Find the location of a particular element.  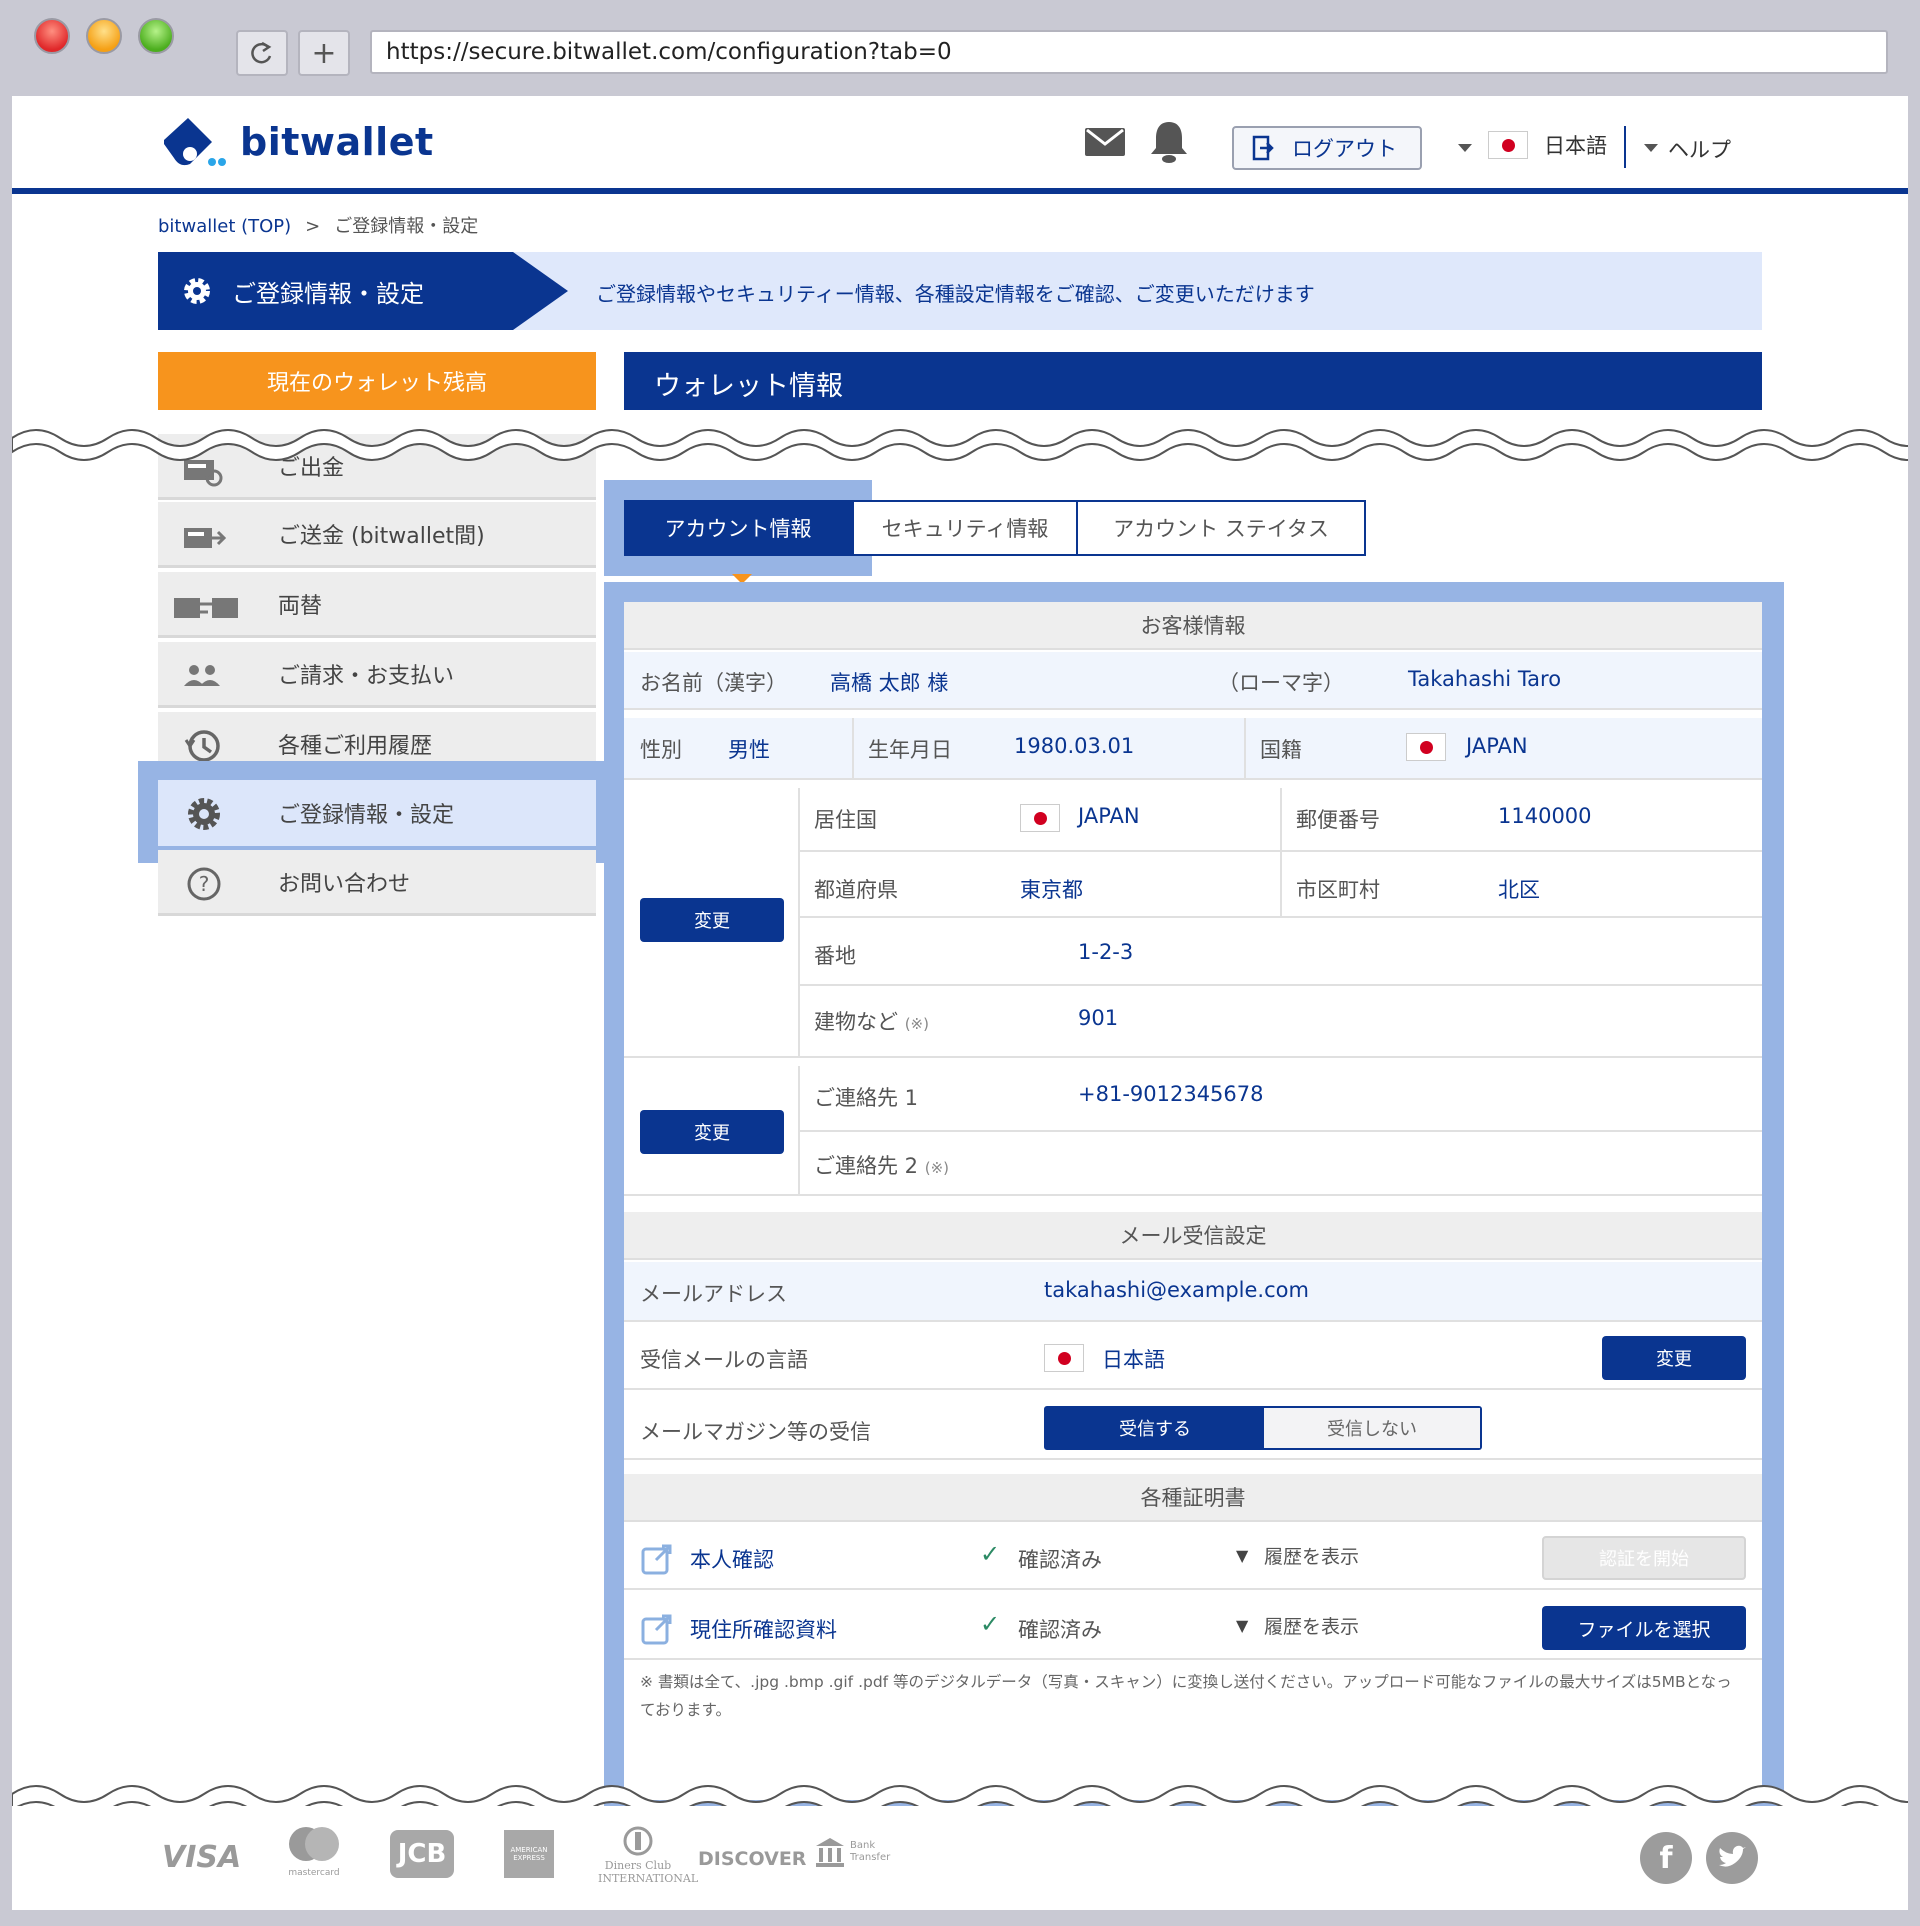

sidebar-item-settings: ご登録情報・設定 is located at coordinates (377, 813).